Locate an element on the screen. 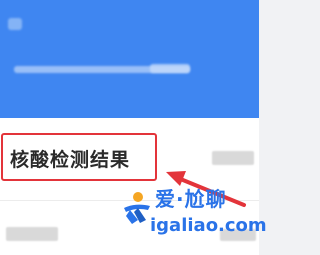 Image resolution: width=320 pixels, height=255 pixels. blurred-item-value is located at coordinates (233, 158).